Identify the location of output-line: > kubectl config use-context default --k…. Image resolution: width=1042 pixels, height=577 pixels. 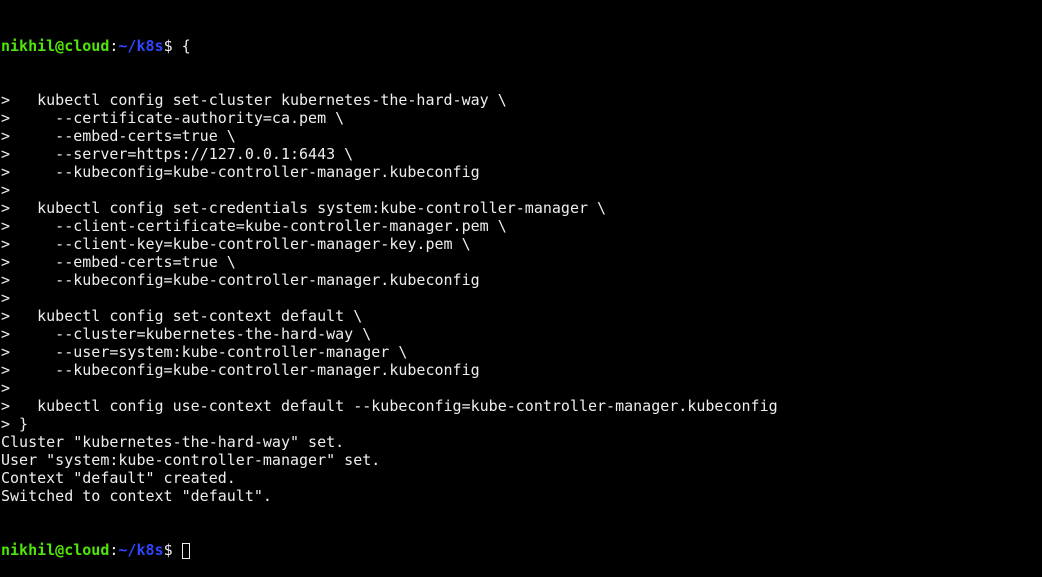
(389, 406).